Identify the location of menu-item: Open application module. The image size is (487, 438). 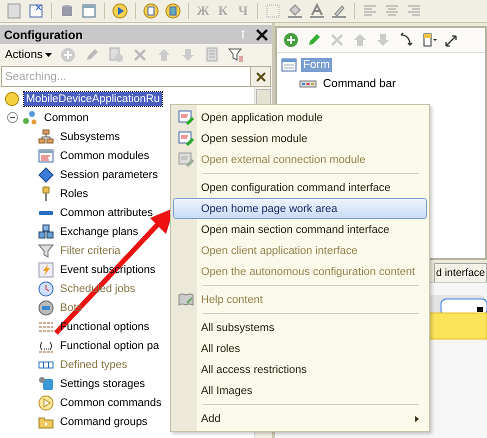
(300, 117).